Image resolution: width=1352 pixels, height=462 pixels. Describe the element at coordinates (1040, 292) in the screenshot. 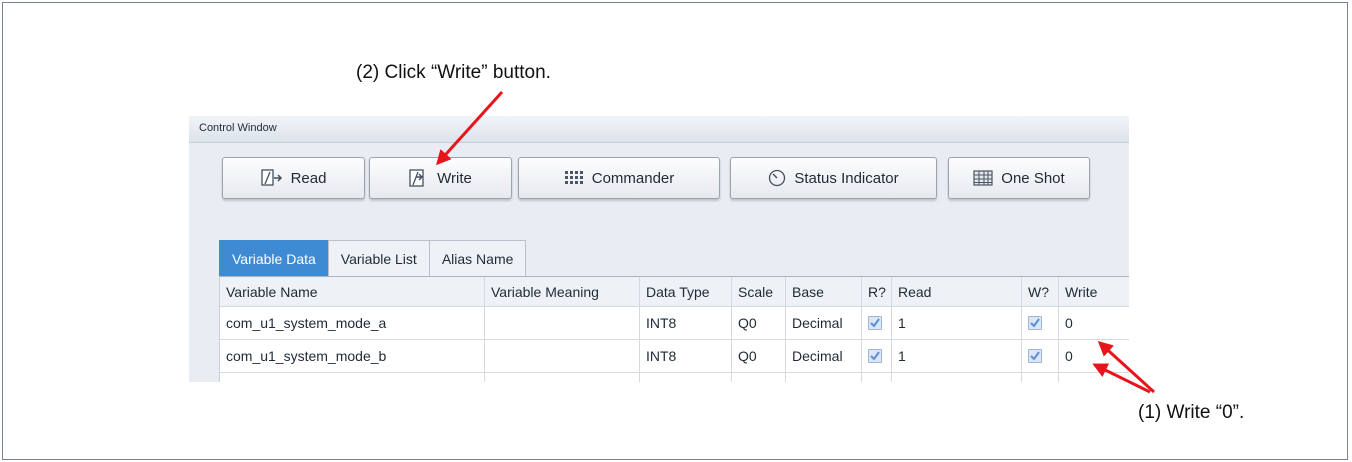

I see `column-header-write-enable: W?` at that location.